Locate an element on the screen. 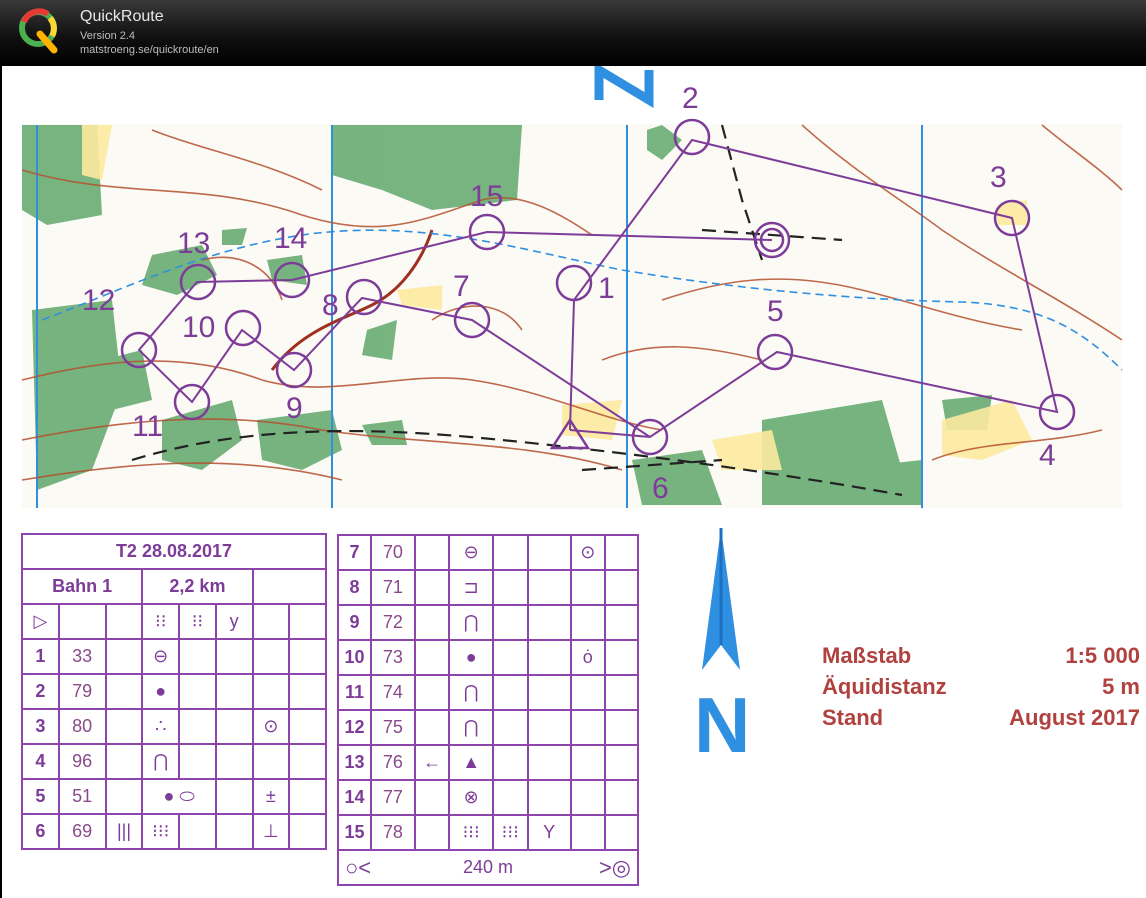 This screenshot has height=898, width=1146. description-row: 3 80 ∴ ⊙ is located at coordinates (174, 726).